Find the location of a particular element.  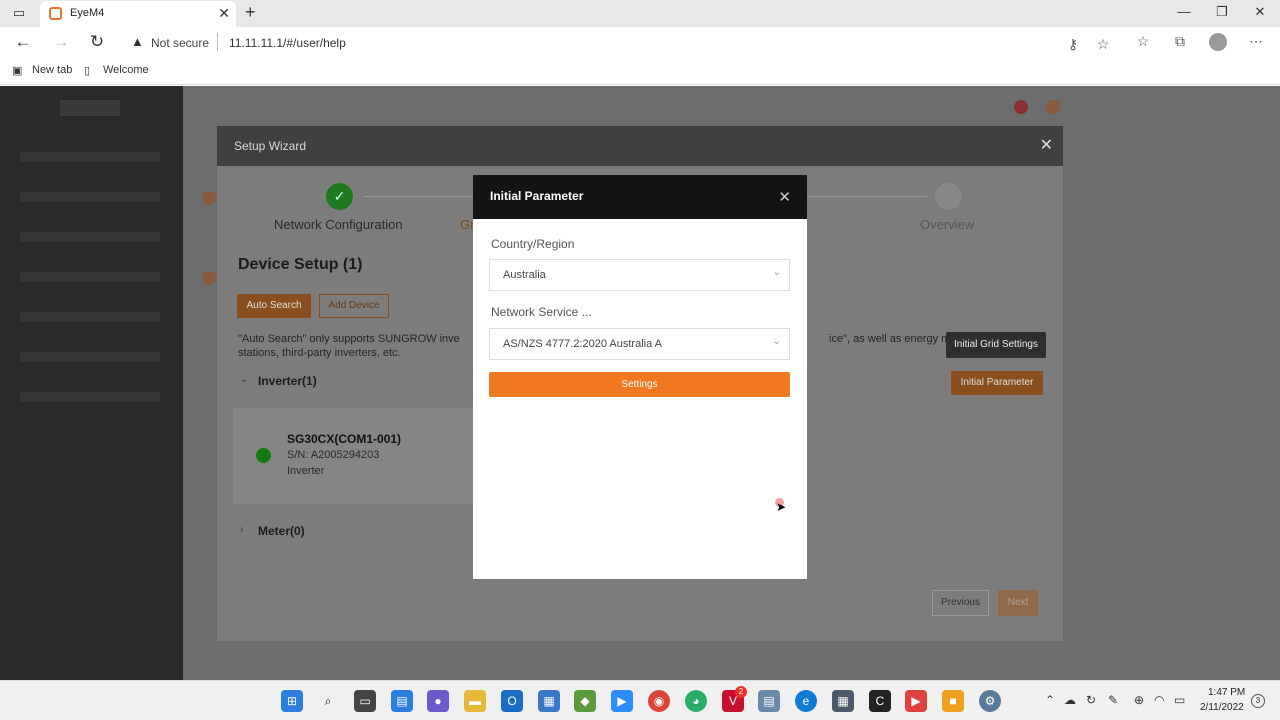

modal-close-icon: ✕ is located at coordinates (784, 197).